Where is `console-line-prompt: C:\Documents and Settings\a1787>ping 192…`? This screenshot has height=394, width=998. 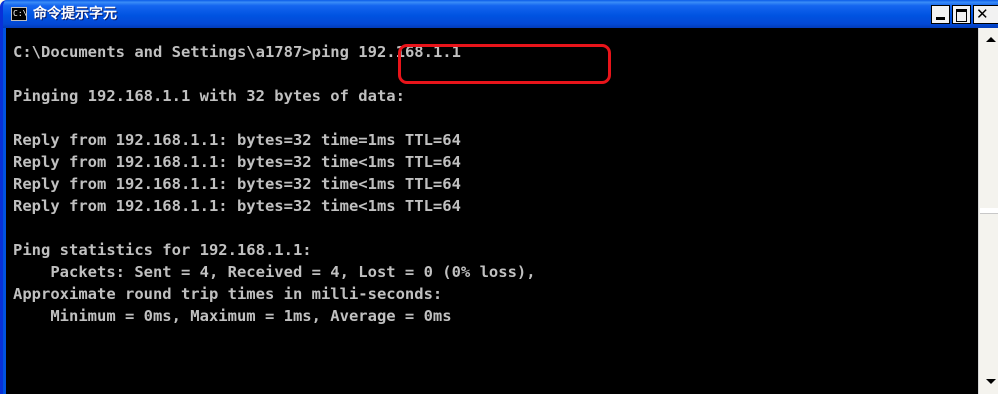 console-line-prompt: C:\Documents and Settings\a1787>ping 192… is located at coordinates (237, 52).